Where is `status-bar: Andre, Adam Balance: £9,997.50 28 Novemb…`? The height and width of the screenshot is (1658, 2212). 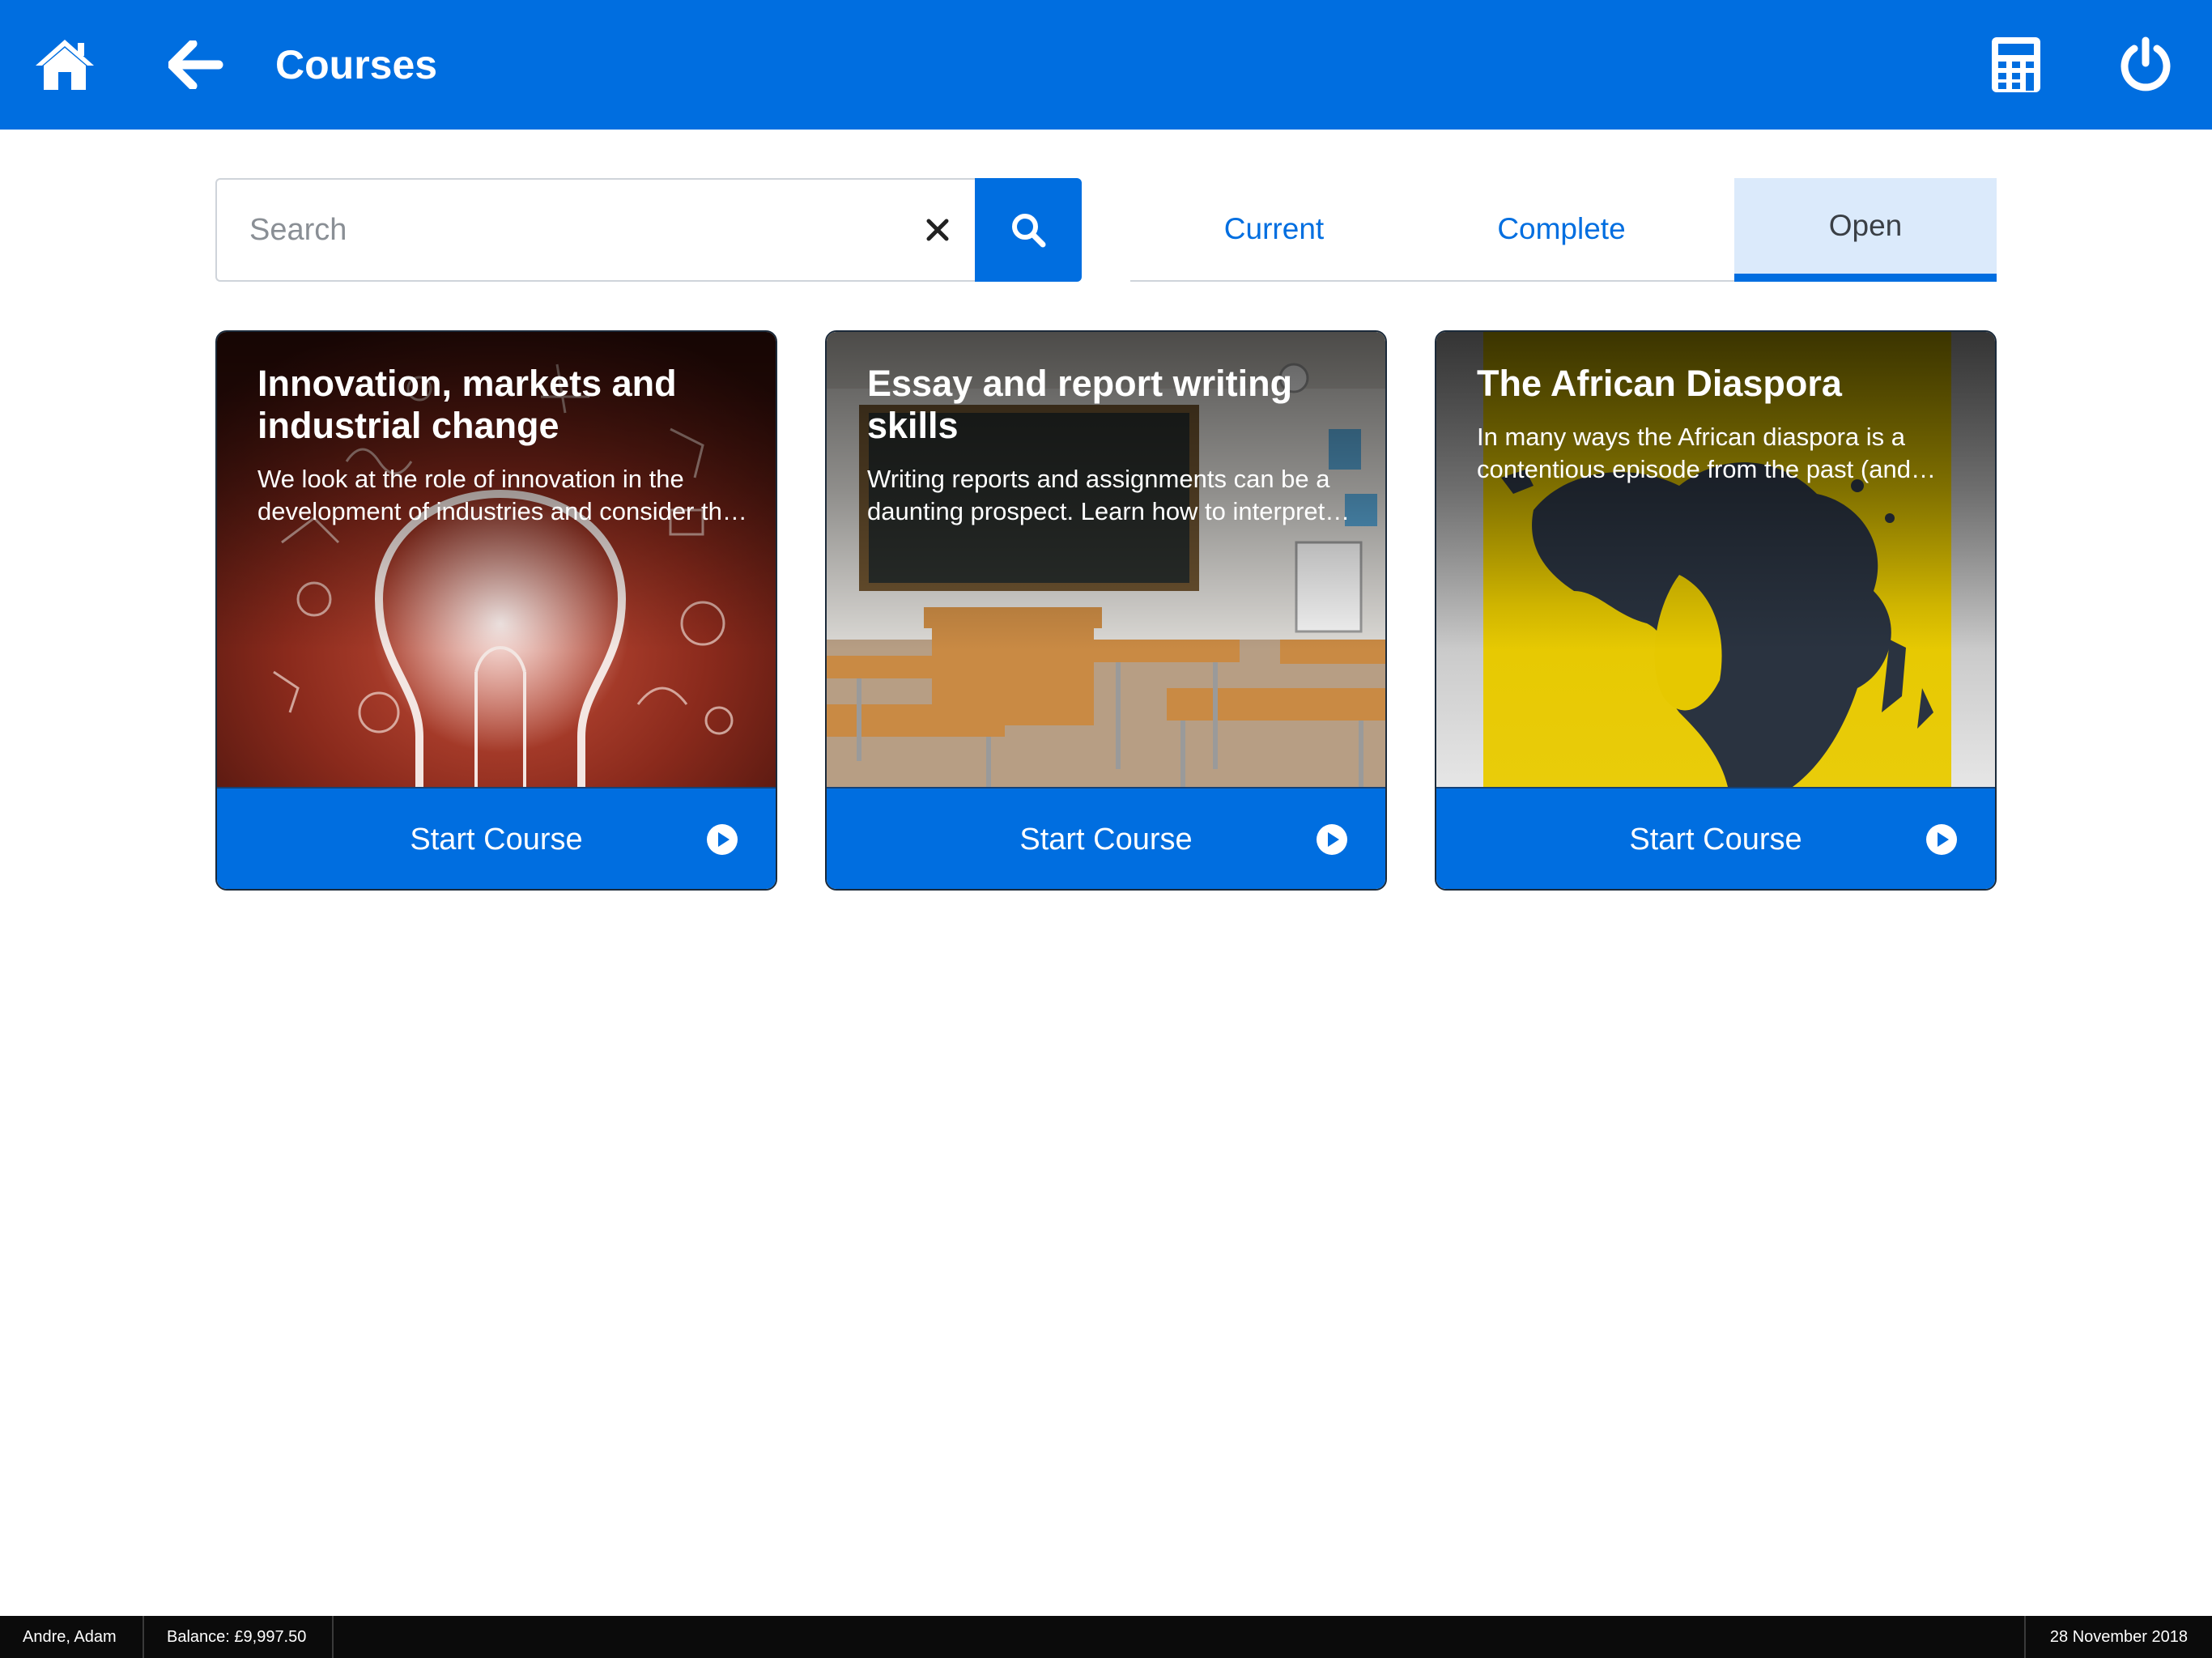 status-bar: Andre, Adam Balance: £9,997.50 28 Novemb… is located at coordinates (1106, 1637).